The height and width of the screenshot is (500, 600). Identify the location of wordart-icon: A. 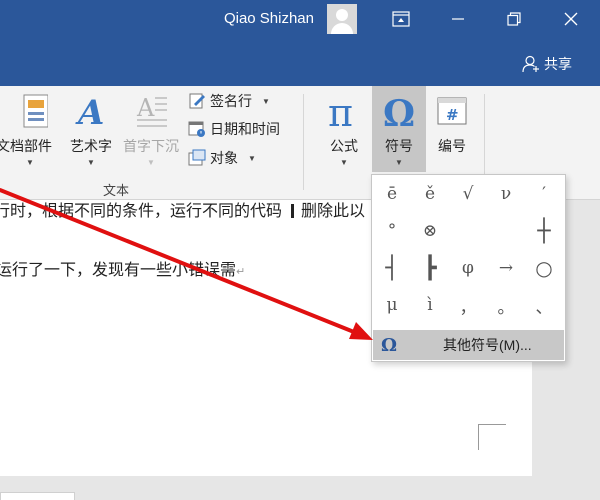
(91, 109).